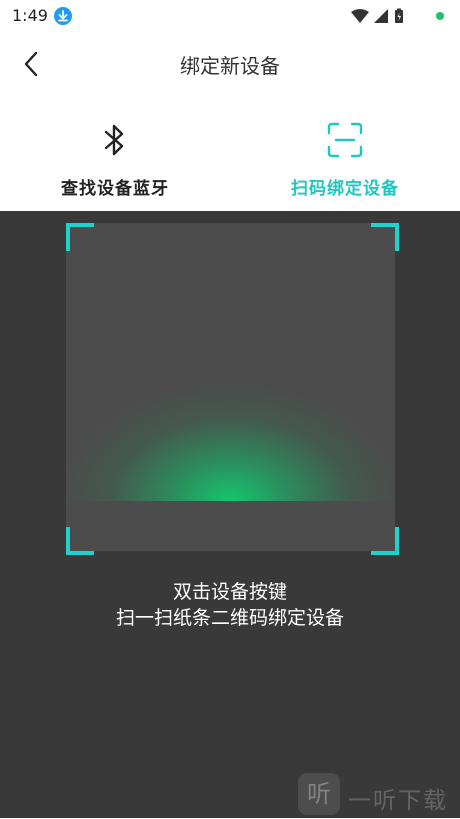 The width and height of the screenshot is (460, 819). I want to click on watermark-logo-icon: 听, so click(319, 794).